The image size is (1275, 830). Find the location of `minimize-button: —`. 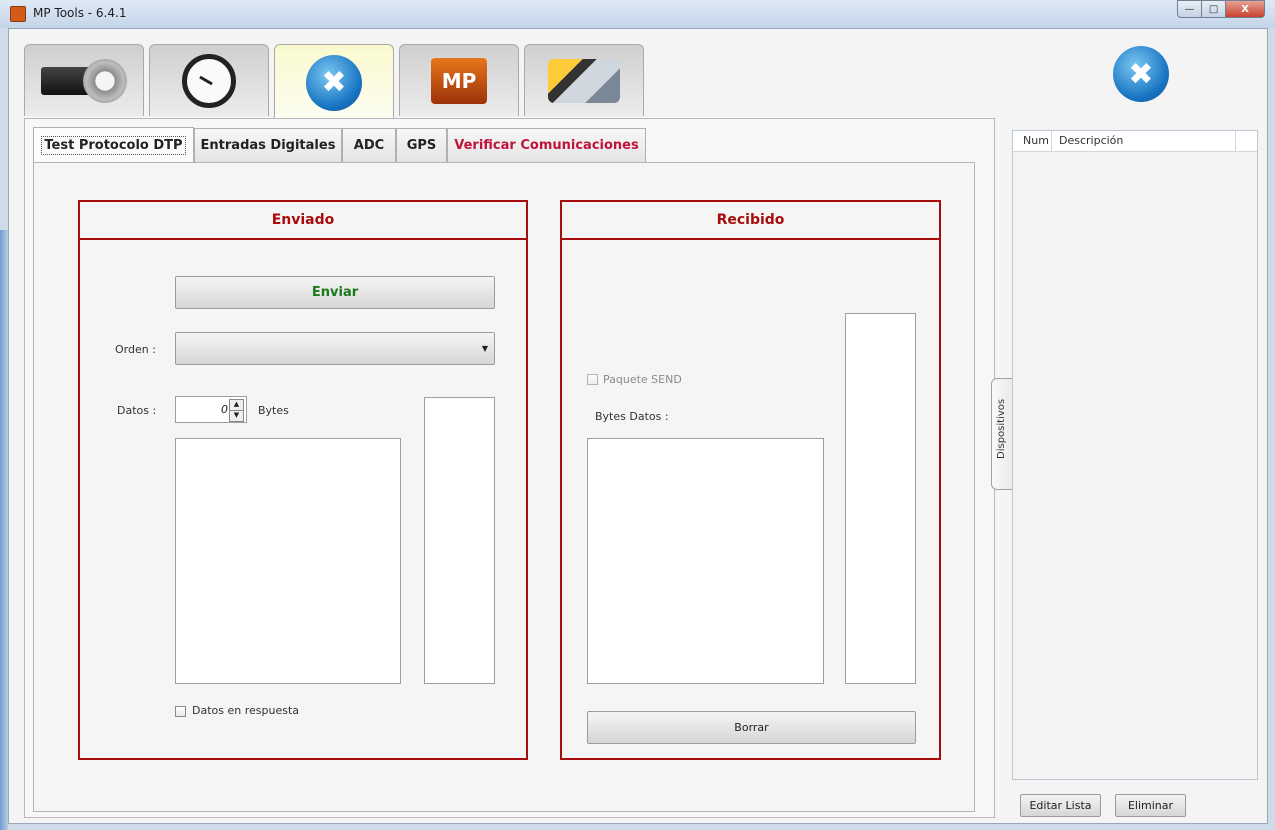

minimize-button: — is located at coordinates (1189, 9).